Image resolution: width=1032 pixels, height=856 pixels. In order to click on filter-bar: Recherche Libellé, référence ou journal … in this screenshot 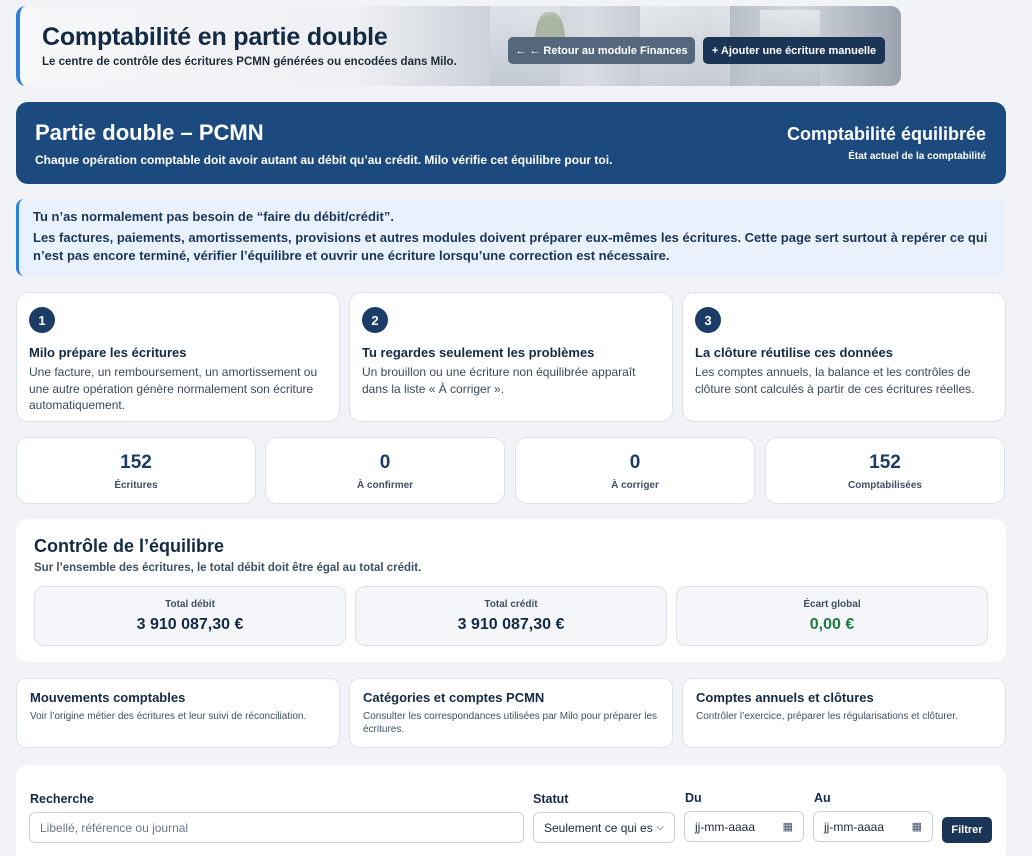, I will do `click(511, 810)`.